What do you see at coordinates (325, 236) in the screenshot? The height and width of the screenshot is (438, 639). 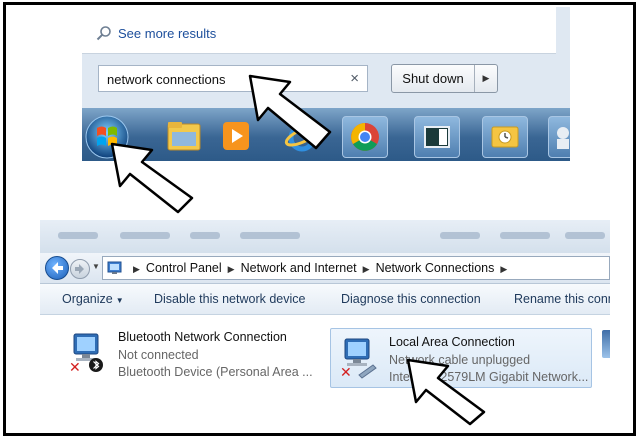 I see `blurred-background-toolbar` at bounding box center [325, 236].